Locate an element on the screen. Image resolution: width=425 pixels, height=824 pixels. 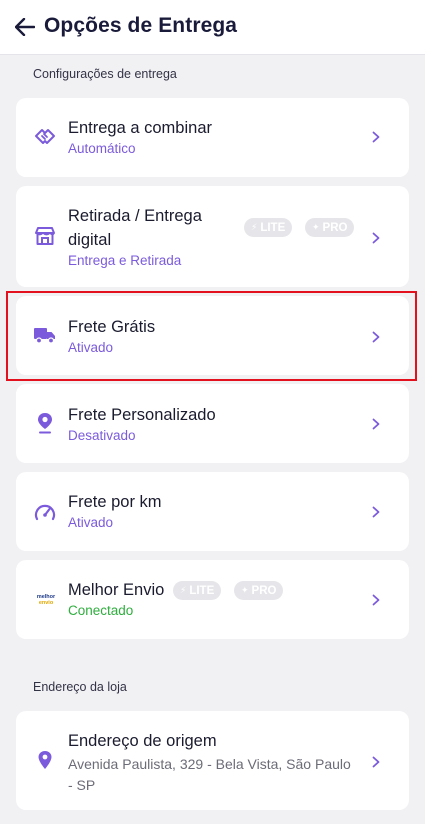
speedometer-icon is located at coordinates (45, 512).